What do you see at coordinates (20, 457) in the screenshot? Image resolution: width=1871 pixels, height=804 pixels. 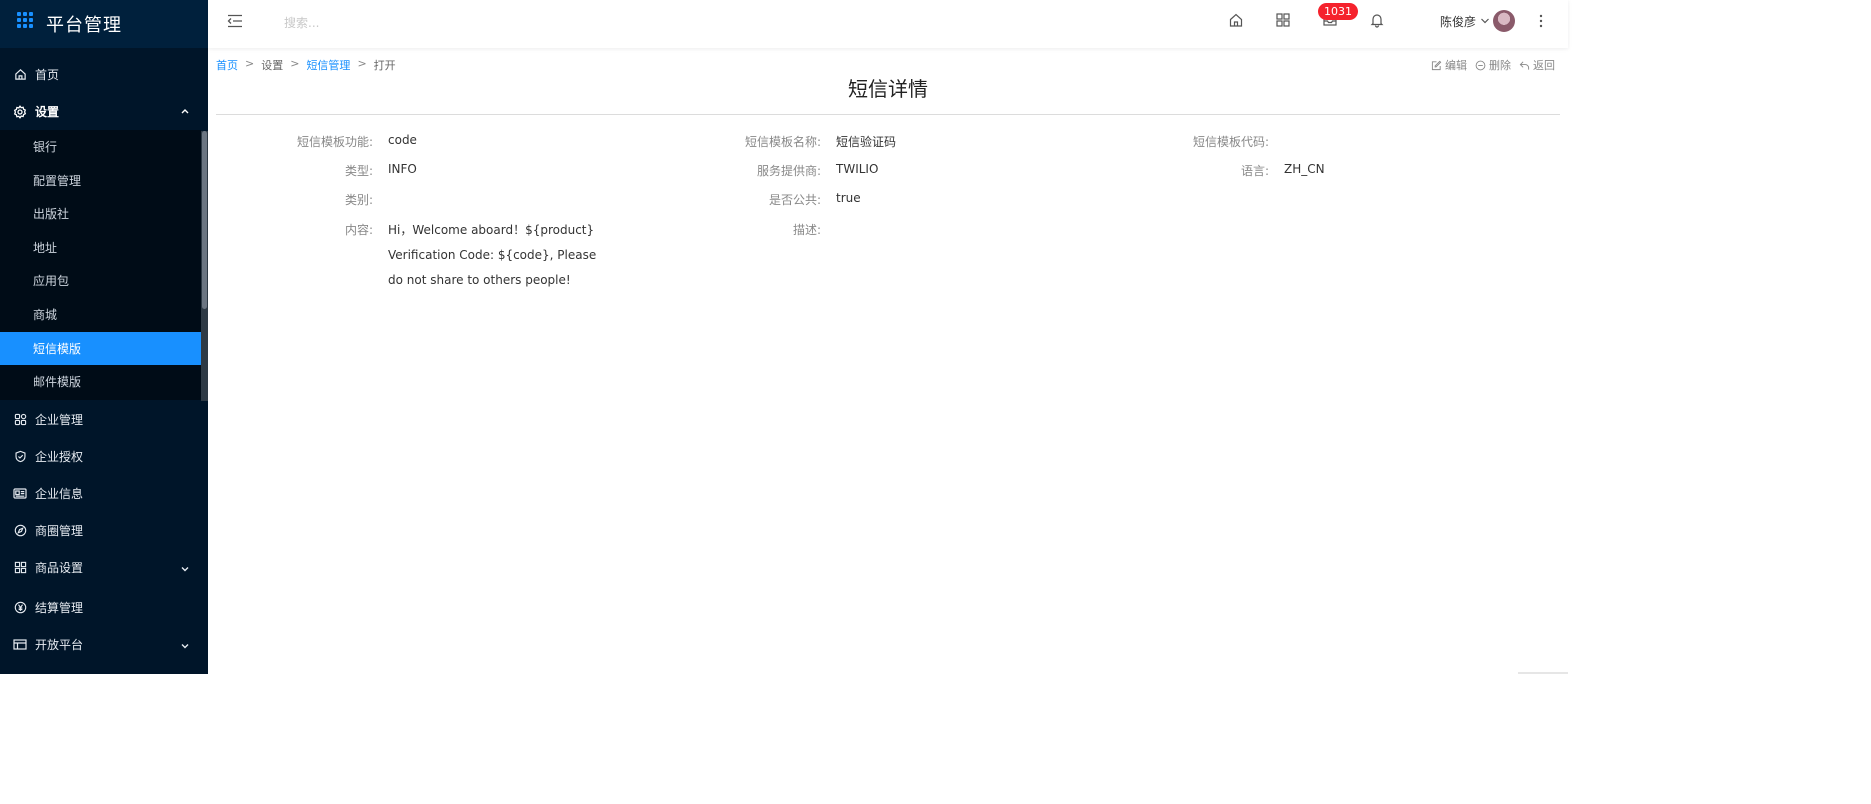 I see `shield-check-icon` at bounding box center [20, 457].